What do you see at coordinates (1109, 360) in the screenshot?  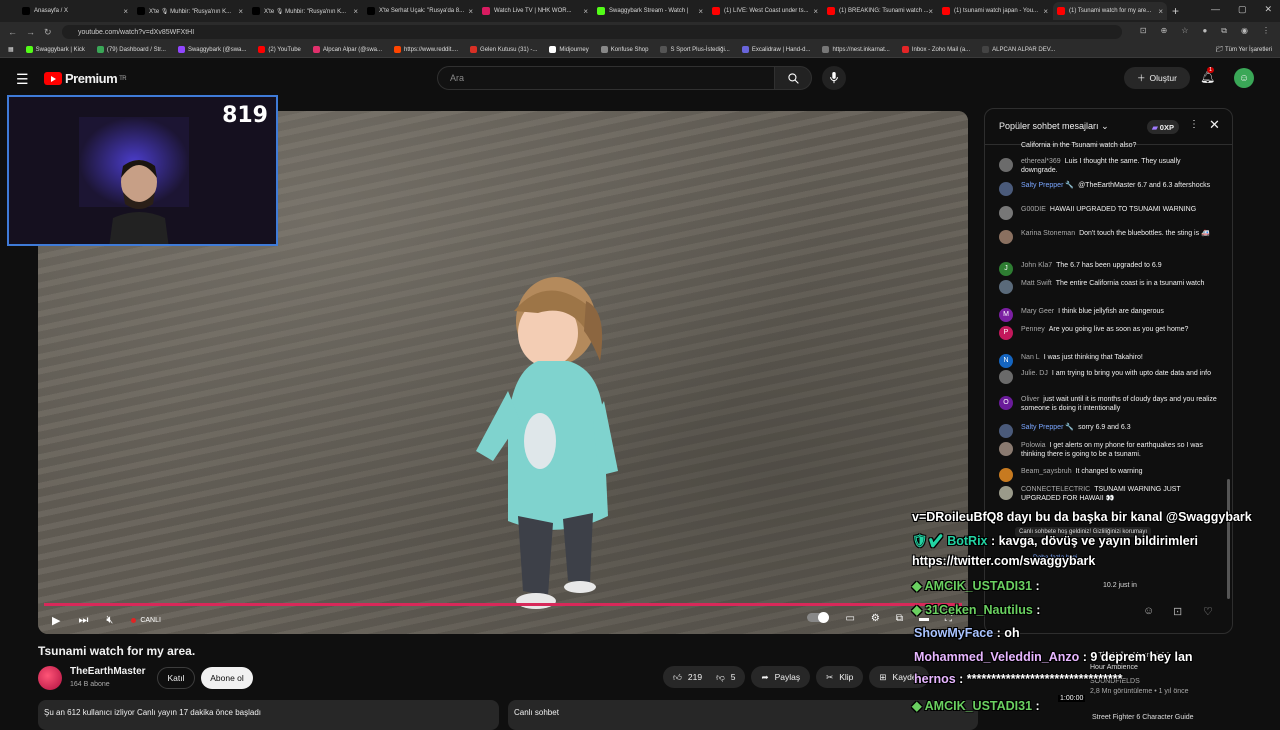 I see `chat-message: N Nan LI was just thinking that Takahiro!` at bounding box center [1109, 360].